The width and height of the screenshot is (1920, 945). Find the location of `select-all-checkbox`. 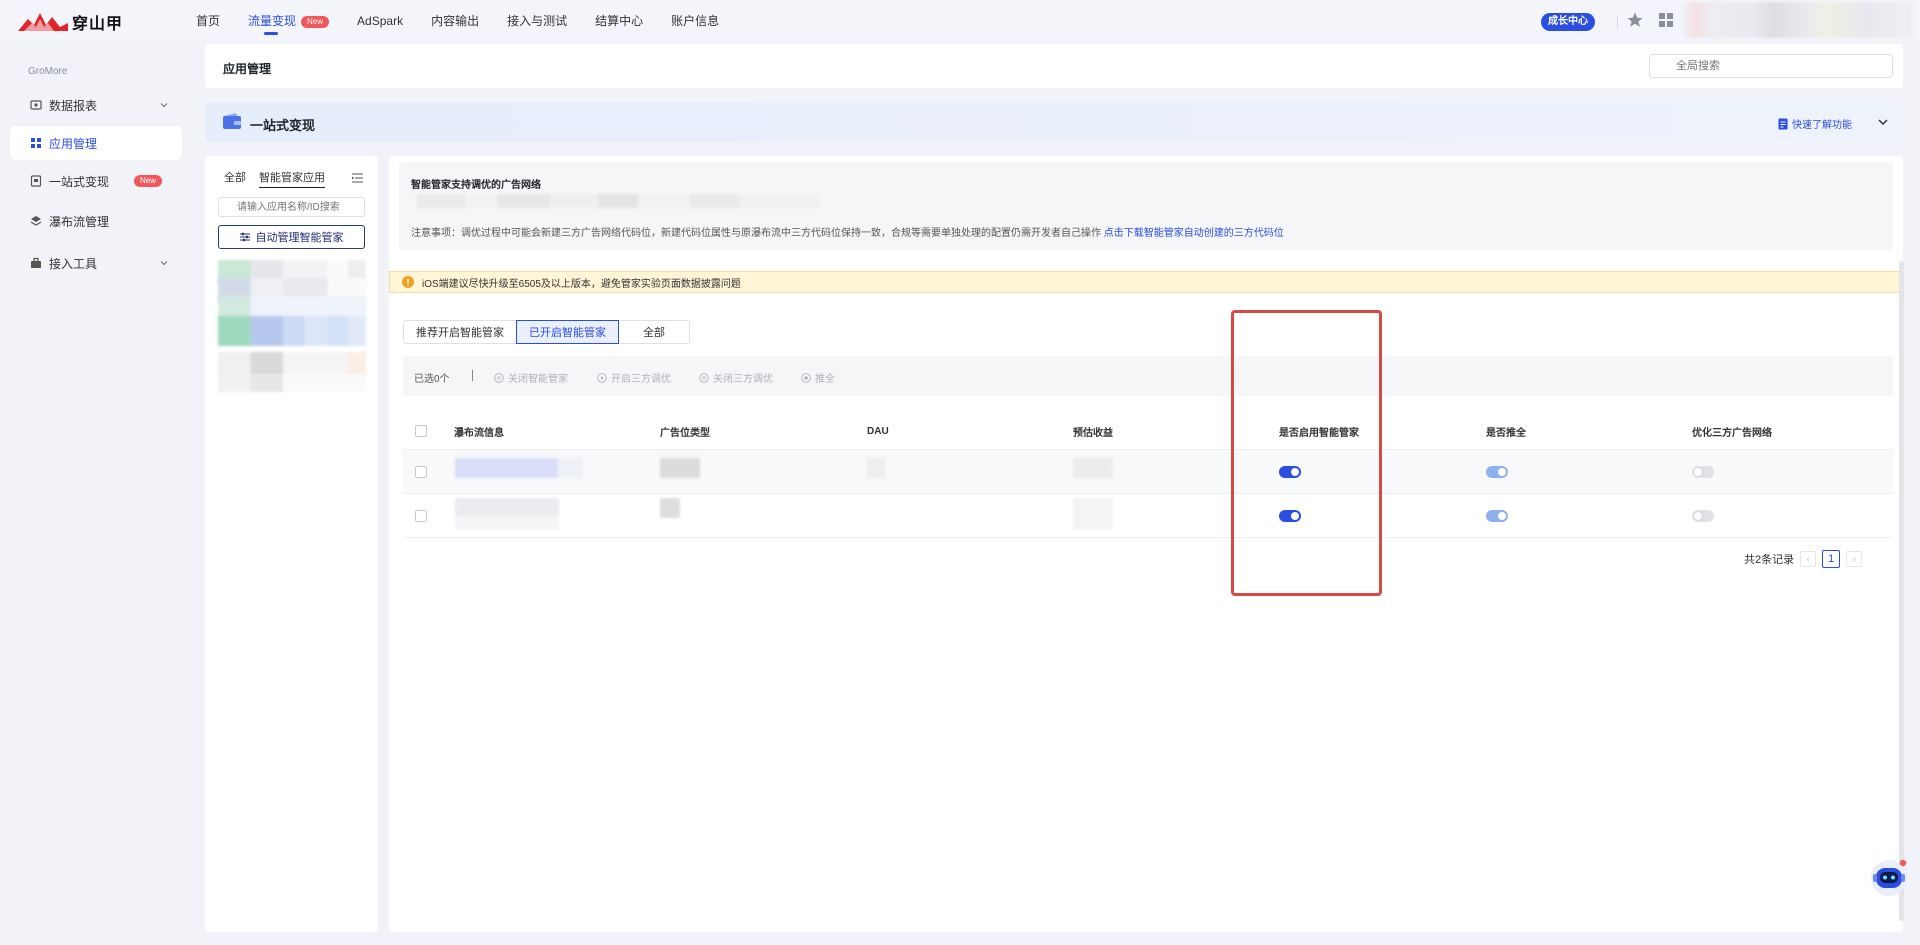

select-all-checkbox is located at coordinates (421, 431).